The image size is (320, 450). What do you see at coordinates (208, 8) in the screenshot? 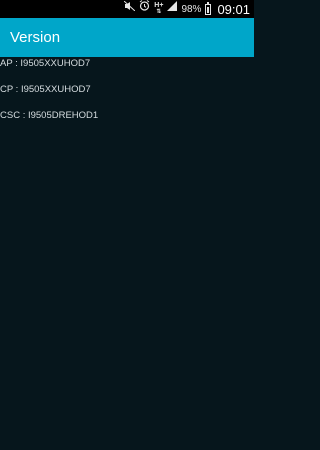
I see `battery-icon` at bounding box center [208, 8].